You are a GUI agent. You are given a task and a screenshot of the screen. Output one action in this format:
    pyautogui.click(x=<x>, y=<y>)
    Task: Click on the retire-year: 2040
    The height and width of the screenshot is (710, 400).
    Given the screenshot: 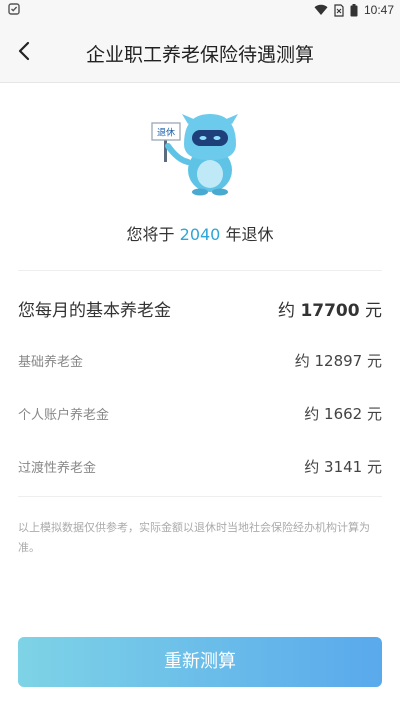 What is the action you would take?
    pyautogui.click(x=200, y=234)
    